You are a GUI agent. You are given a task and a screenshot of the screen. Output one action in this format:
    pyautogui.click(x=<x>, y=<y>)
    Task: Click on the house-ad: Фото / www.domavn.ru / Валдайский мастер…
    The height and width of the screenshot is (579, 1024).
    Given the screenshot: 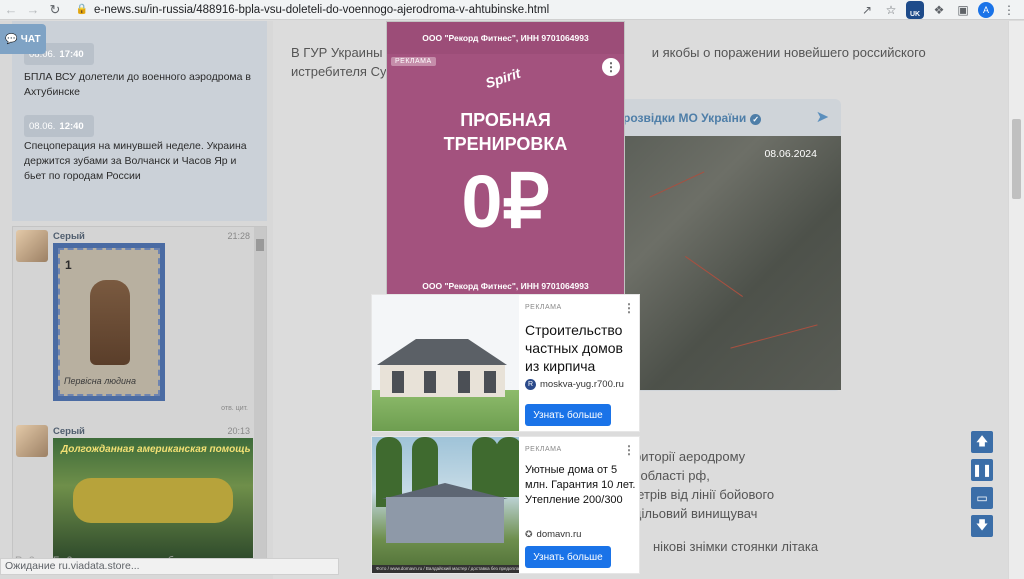 What is the action you would take?
    pyautogui.click(x=505, y=505)
    